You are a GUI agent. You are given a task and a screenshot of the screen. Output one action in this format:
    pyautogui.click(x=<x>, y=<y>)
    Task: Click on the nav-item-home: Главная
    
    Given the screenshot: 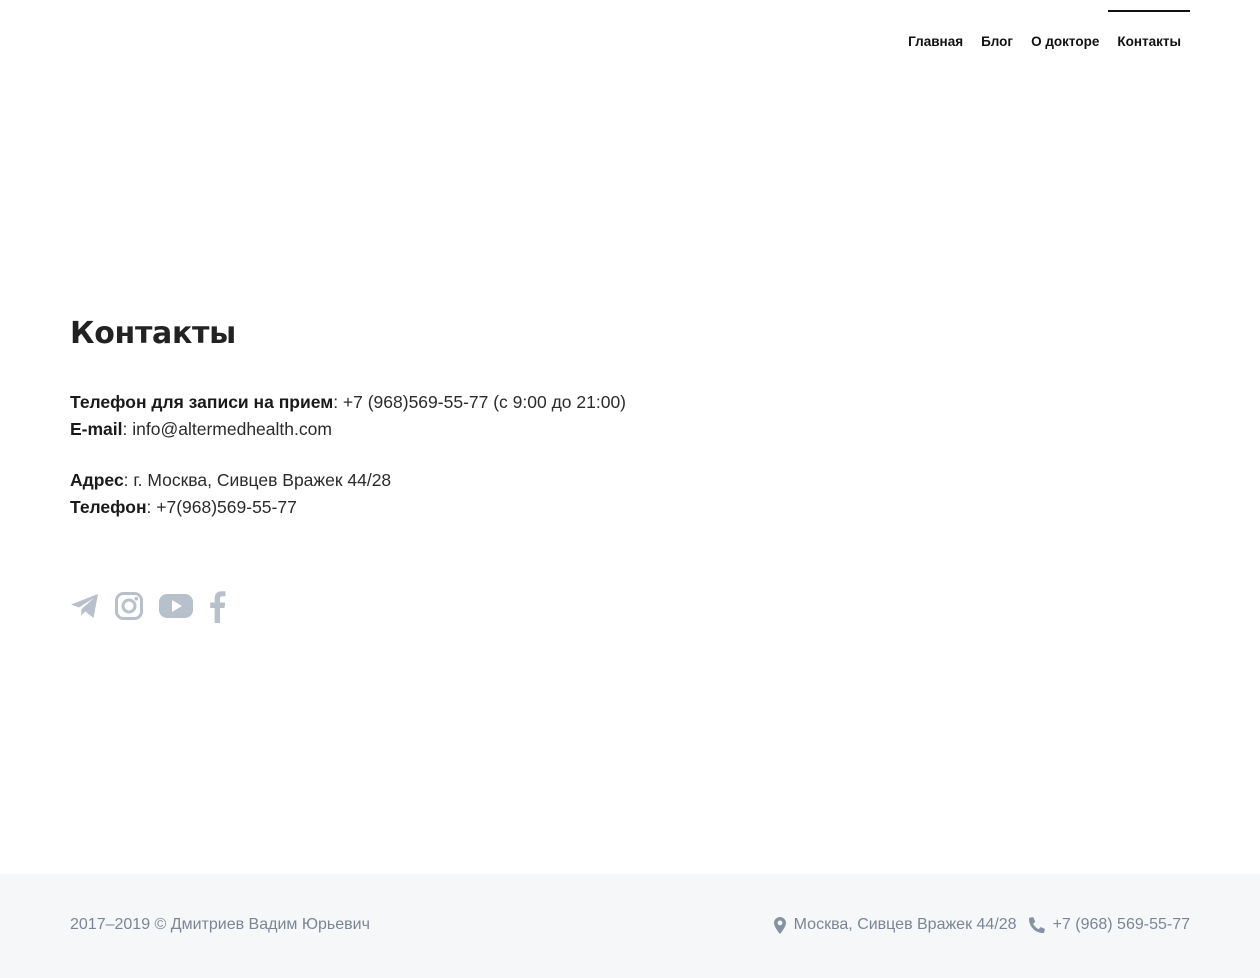 What is the action you would take?
    pyautogui.click(x=935, y=33)
    